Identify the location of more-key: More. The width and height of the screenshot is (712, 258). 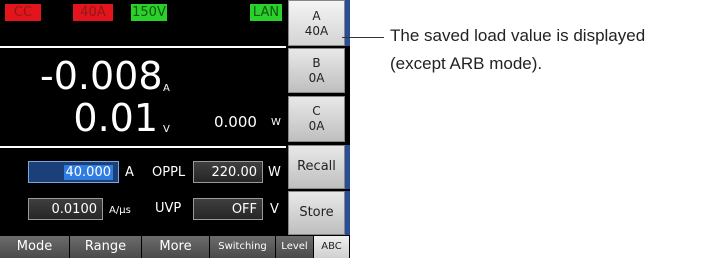
(176, 247).